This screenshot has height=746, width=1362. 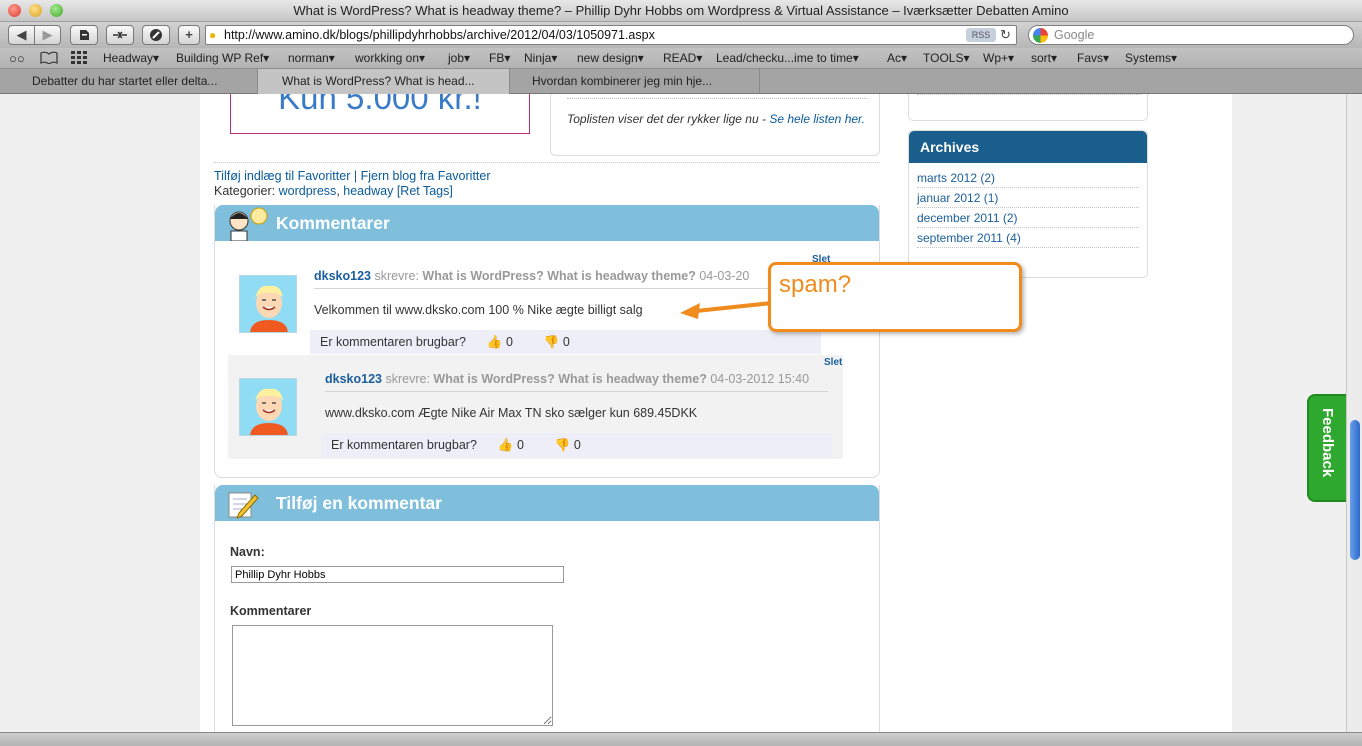 I want to click on comment-date: 04-03-20, so click(x=724, y=276).